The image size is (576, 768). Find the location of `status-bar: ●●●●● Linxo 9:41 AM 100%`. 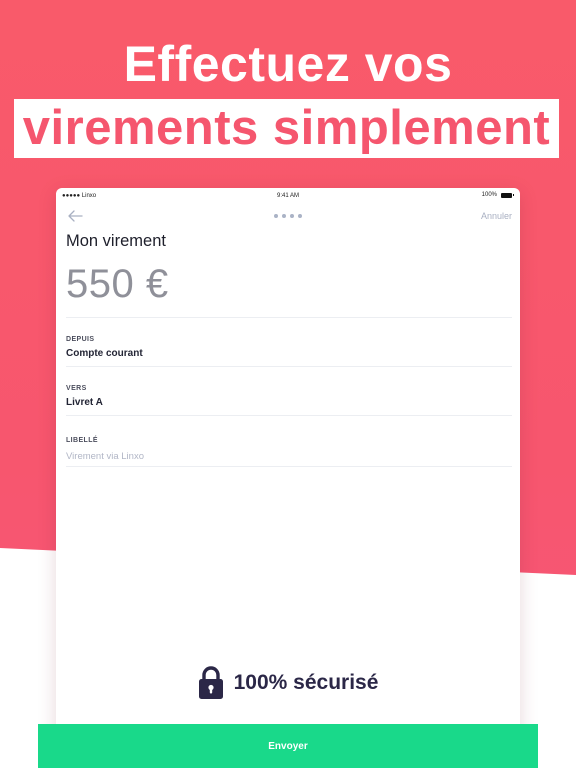

status-bar: ●●●●● Linxo 9:41 AM 100% is located at coordinates (288, 196).